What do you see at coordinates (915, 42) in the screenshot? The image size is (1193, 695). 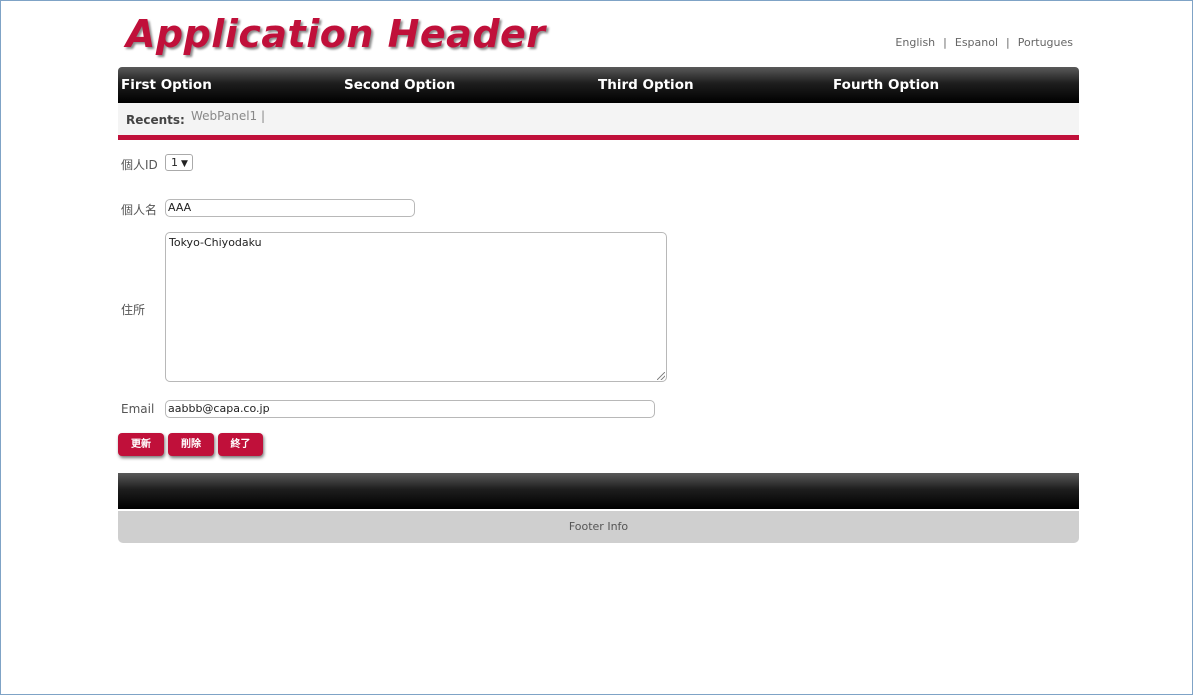 I see `language-english-link: English` at bounding box center [915, 42].